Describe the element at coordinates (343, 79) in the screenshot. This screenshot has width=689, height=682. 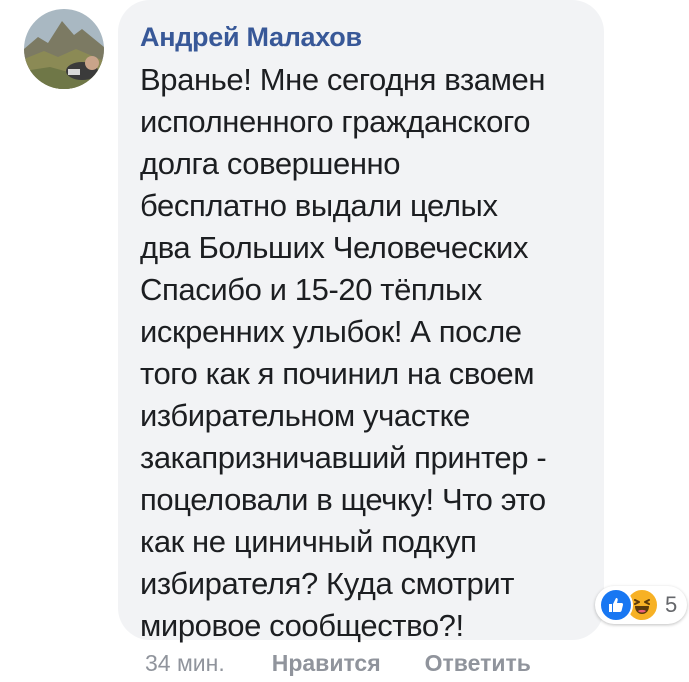
I see `comment-text-line: Вранье! Мне сегодня взамен` at that location.